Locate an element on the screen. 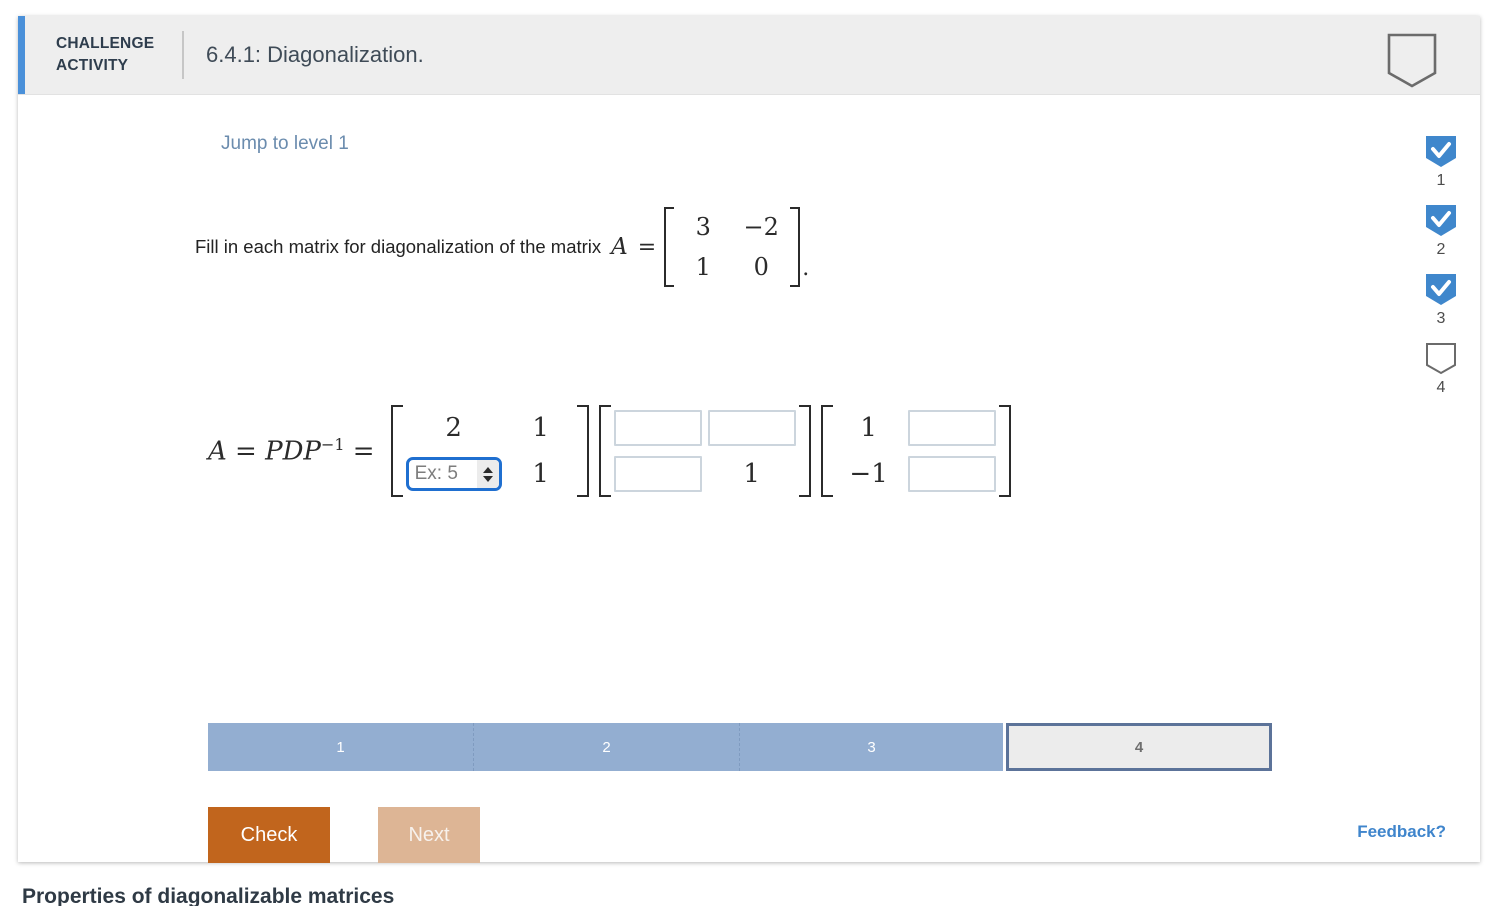  matrix-p-cell-r1c2: 1 is located at coordinates (540, 428).